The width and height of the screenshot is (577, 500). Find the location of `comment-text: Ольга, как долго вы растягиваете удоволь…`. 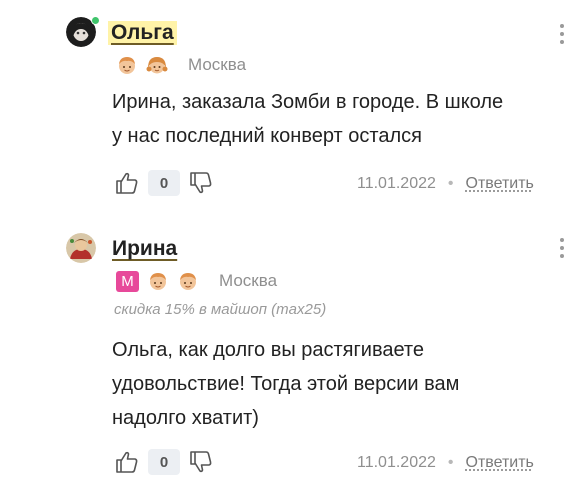

comment-text: Ольга, как долго вы растягиваете удоволь… is located at coordinates (285, 384).